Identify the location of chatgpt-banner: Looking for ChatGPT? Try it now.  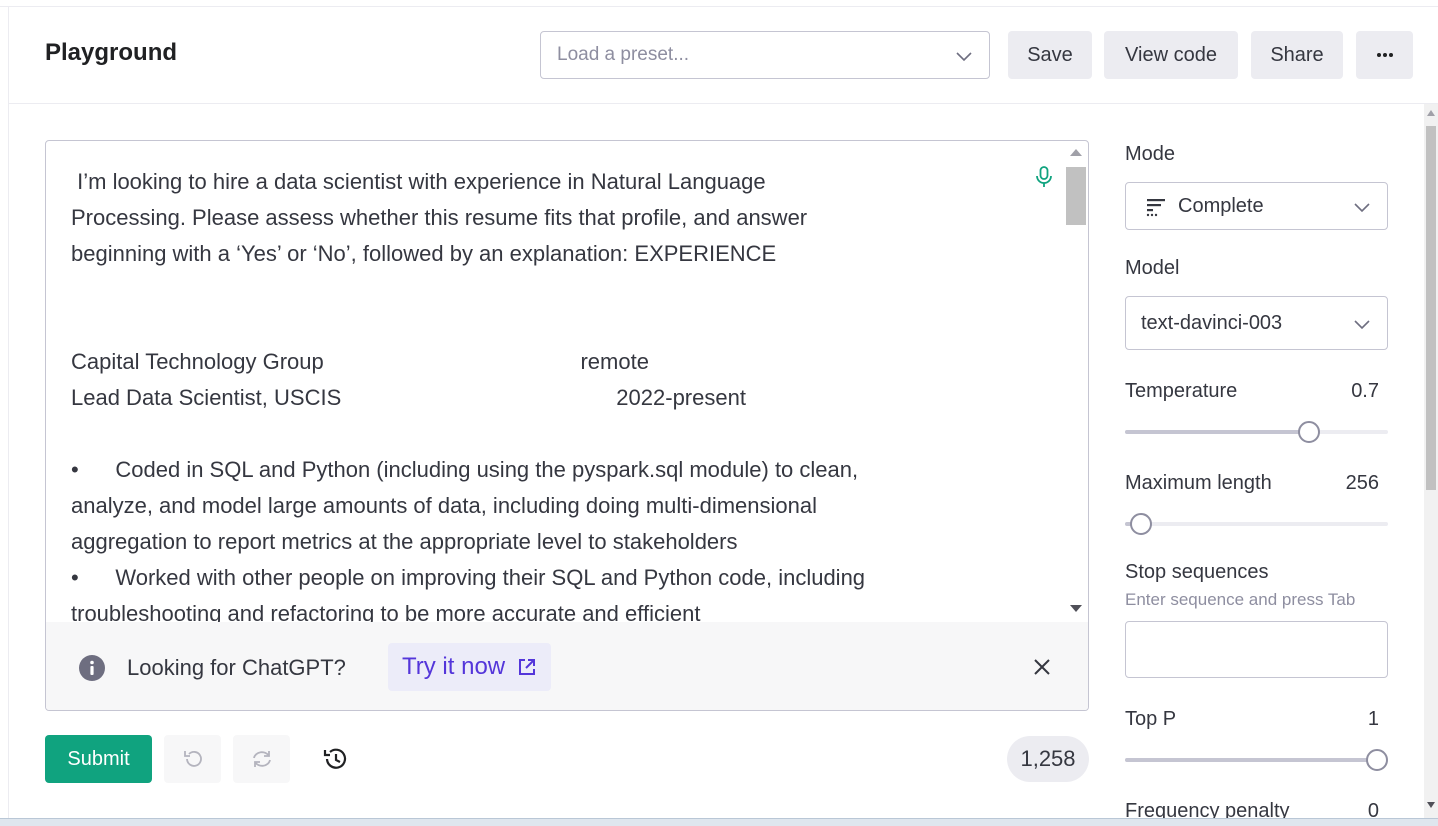
(567, 666).